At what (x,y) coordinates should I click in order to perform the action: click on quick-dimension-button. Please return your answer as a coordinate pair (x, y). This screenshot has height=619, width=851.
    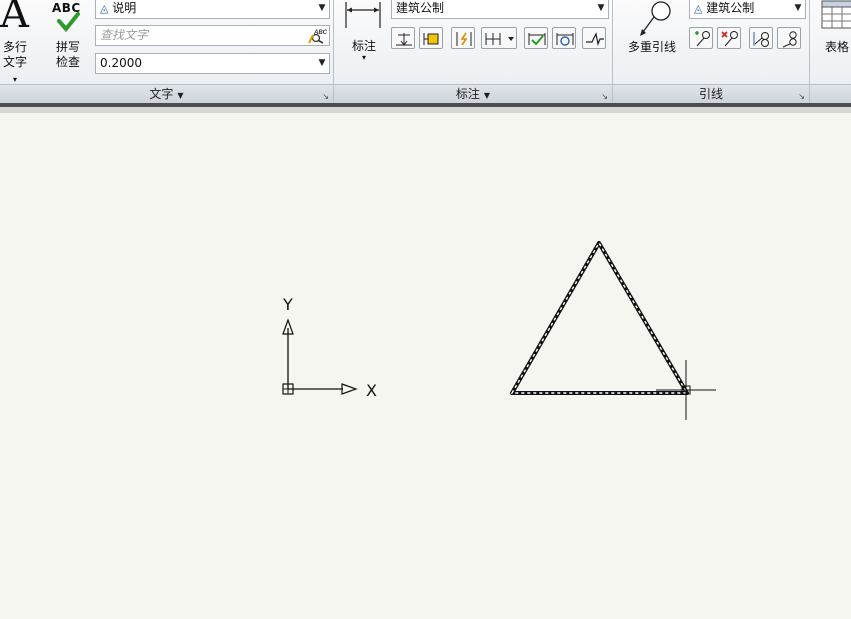
    Looking at the image, I should click on (403, 38).